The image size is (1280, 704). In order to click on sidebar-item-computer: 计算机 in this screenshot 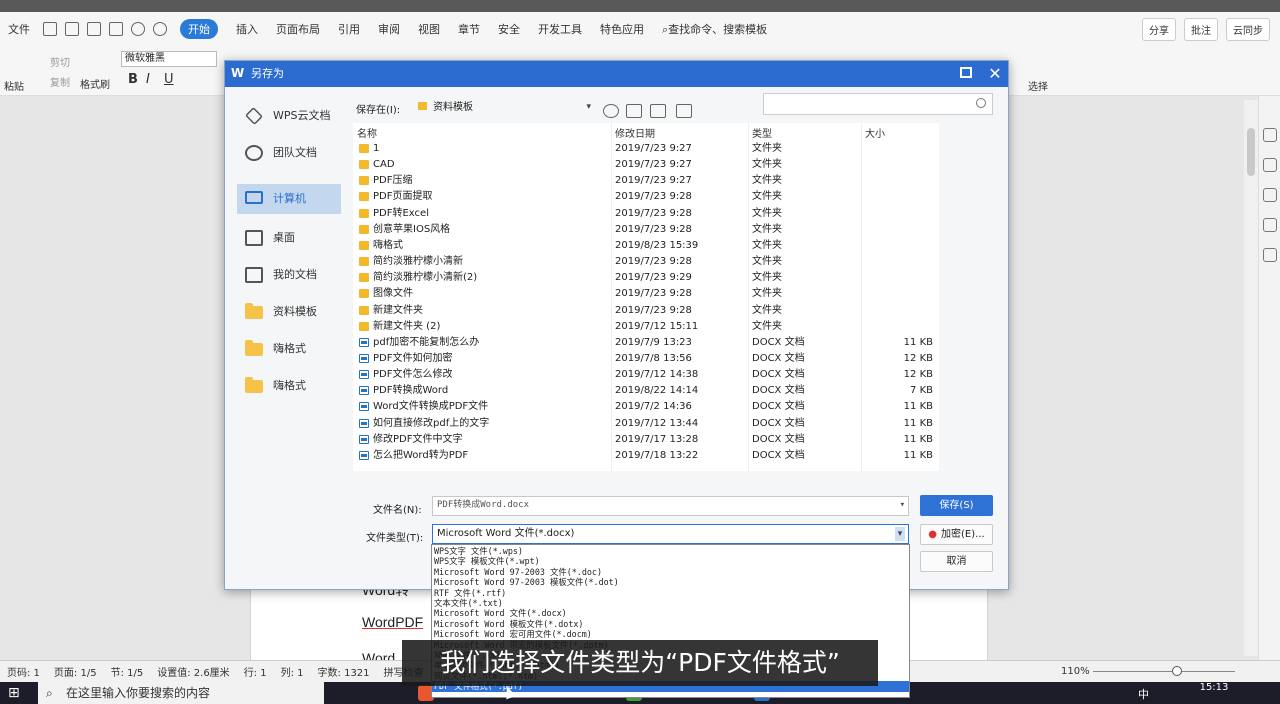, I will do `click(289, 199)`.